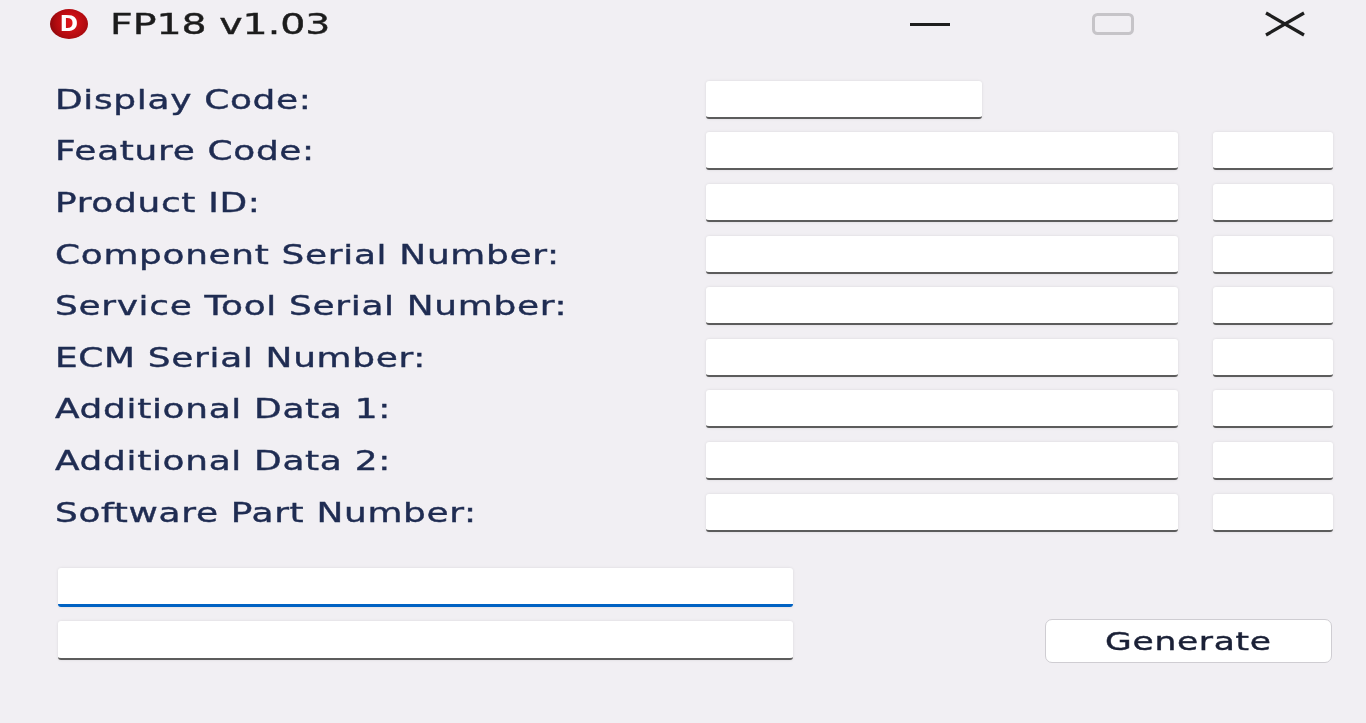 Image resolution: width=1366 pixels, height=723 pixels. I want to click on field-label: Display Code:, so click(183, 99).